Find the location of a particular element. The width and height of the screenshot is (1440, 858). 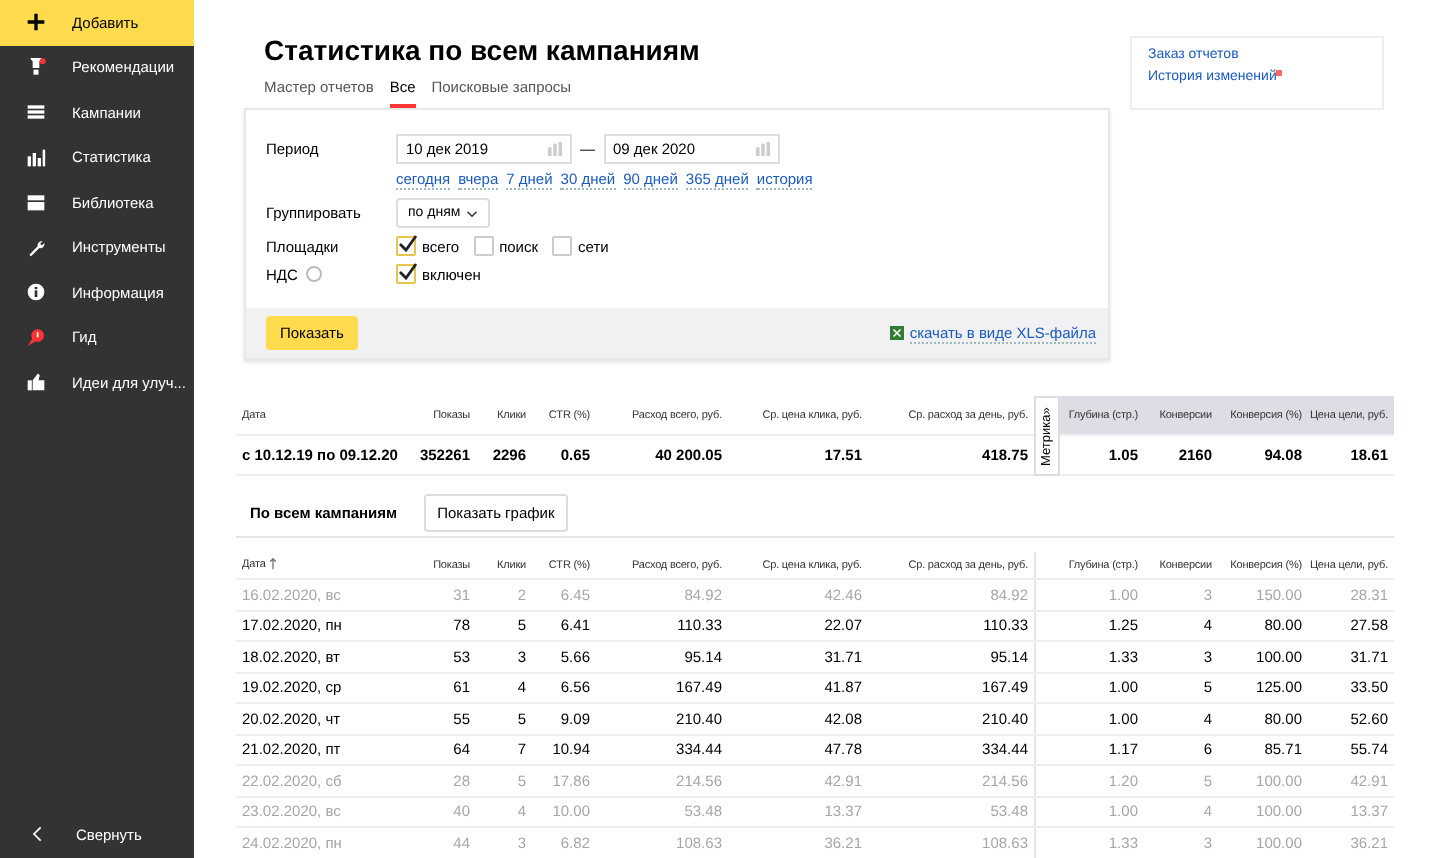

list-icon is located at coordinates (36, 112).